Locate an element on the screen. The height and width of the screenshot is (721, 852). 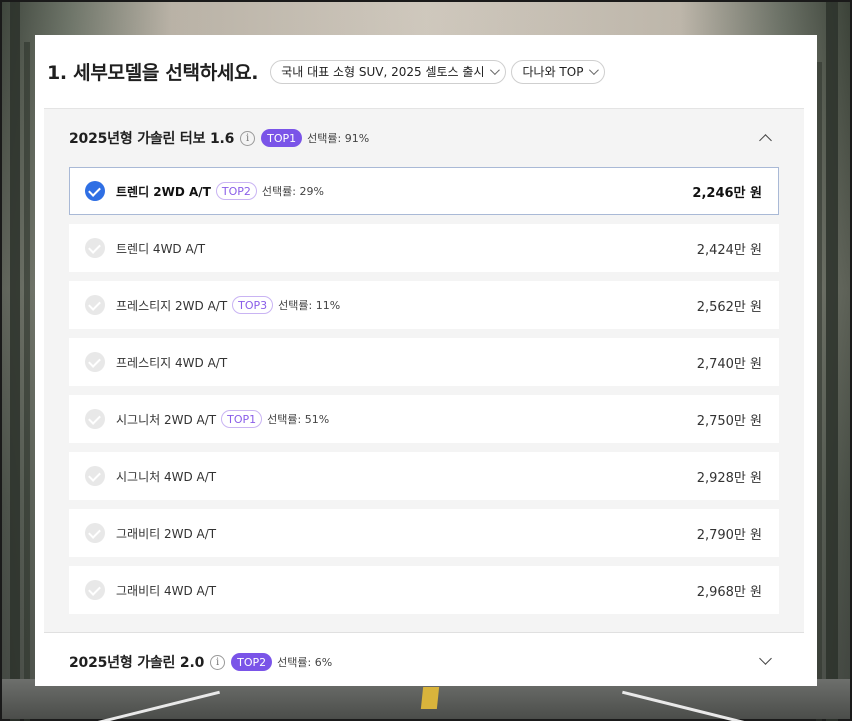
filter-dropdown-top: 다나와 TOP is located at coordinates (558, 71).